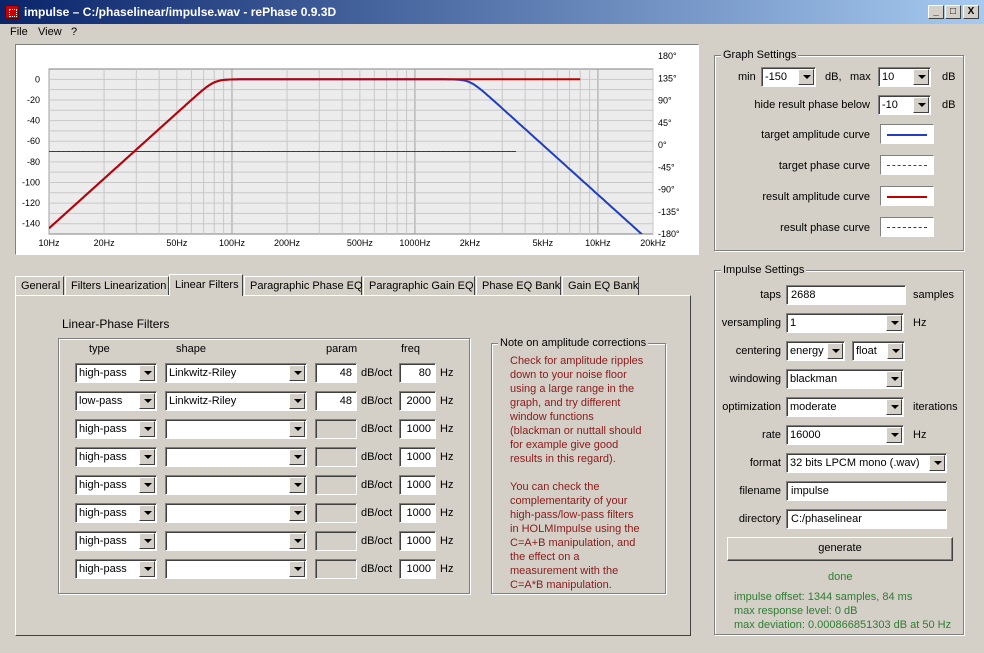  I want to click on windowing-select: blackman, so click(845, 379).